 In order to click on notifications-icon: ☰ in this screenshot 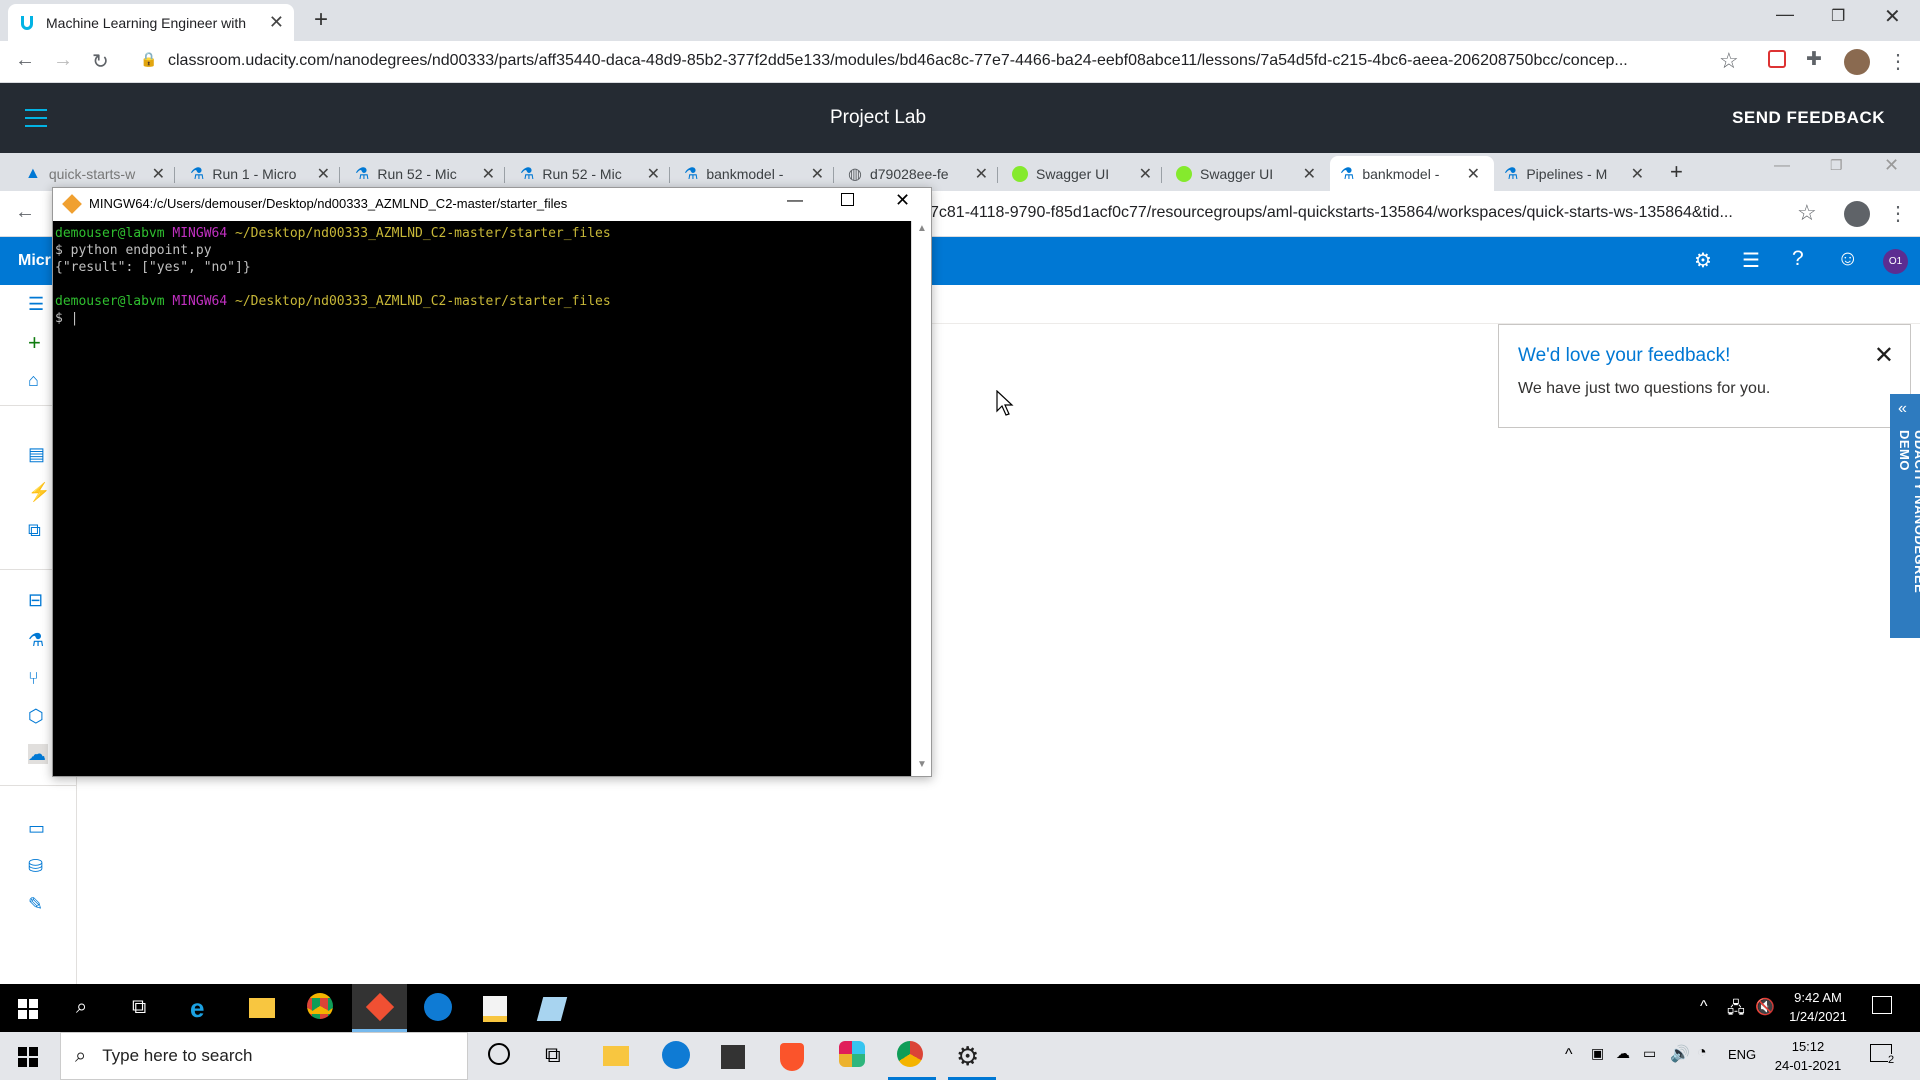, I will do `click(1751, 260)`.